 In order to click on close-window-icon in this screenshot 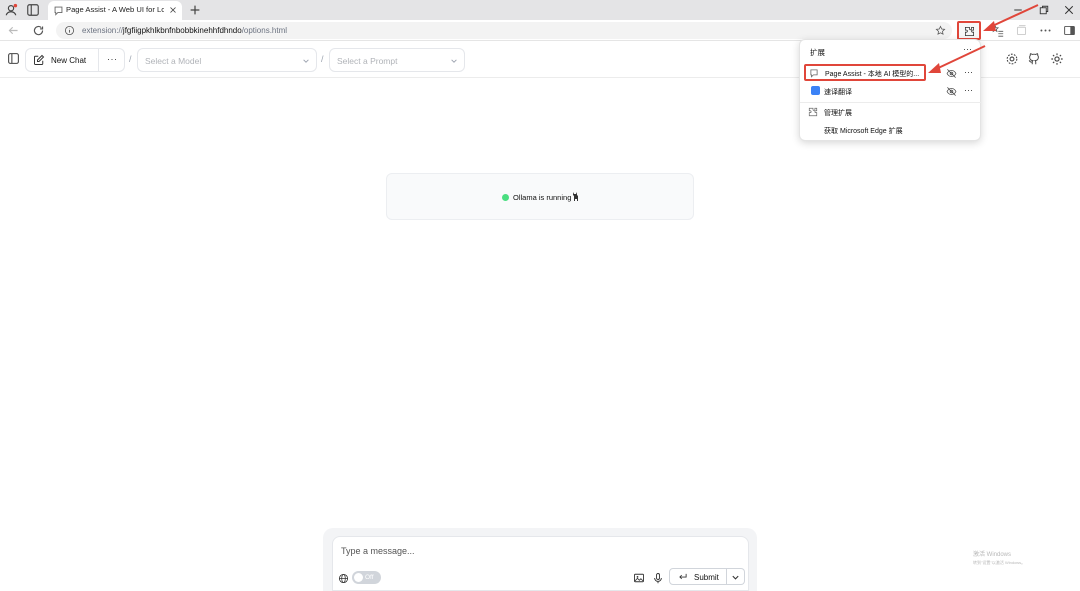, I will do `click(1069, 10)`.